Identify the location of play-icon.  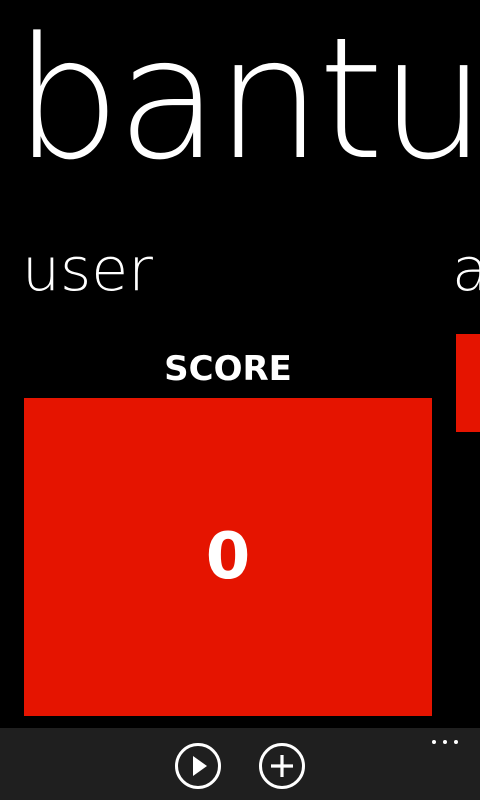
(198, 766).